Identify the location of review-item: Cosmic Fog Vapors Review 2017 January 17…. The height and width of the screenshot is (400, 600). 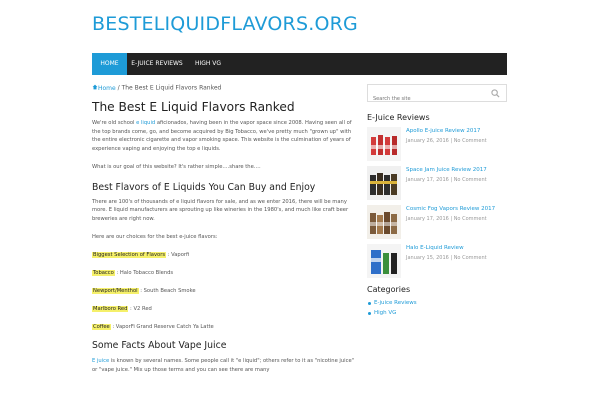
(437, 224).